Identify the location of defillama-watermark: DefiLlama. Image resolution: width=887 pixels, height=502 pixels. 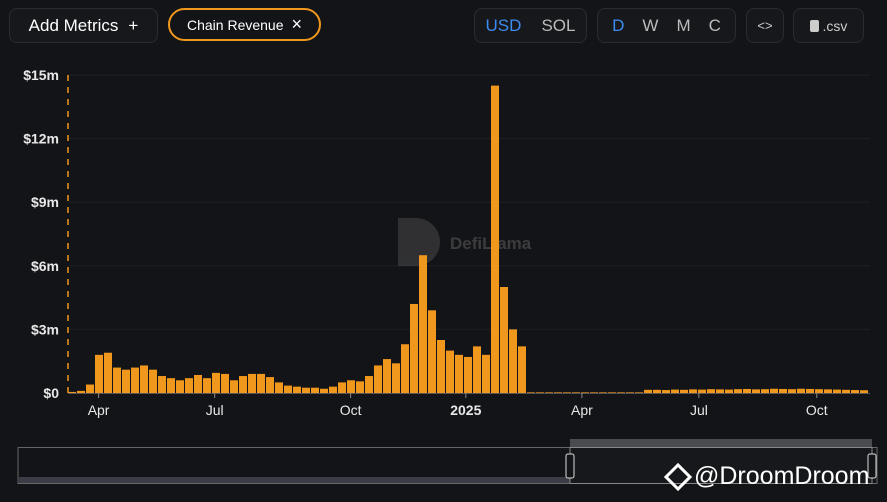
(465, 242).